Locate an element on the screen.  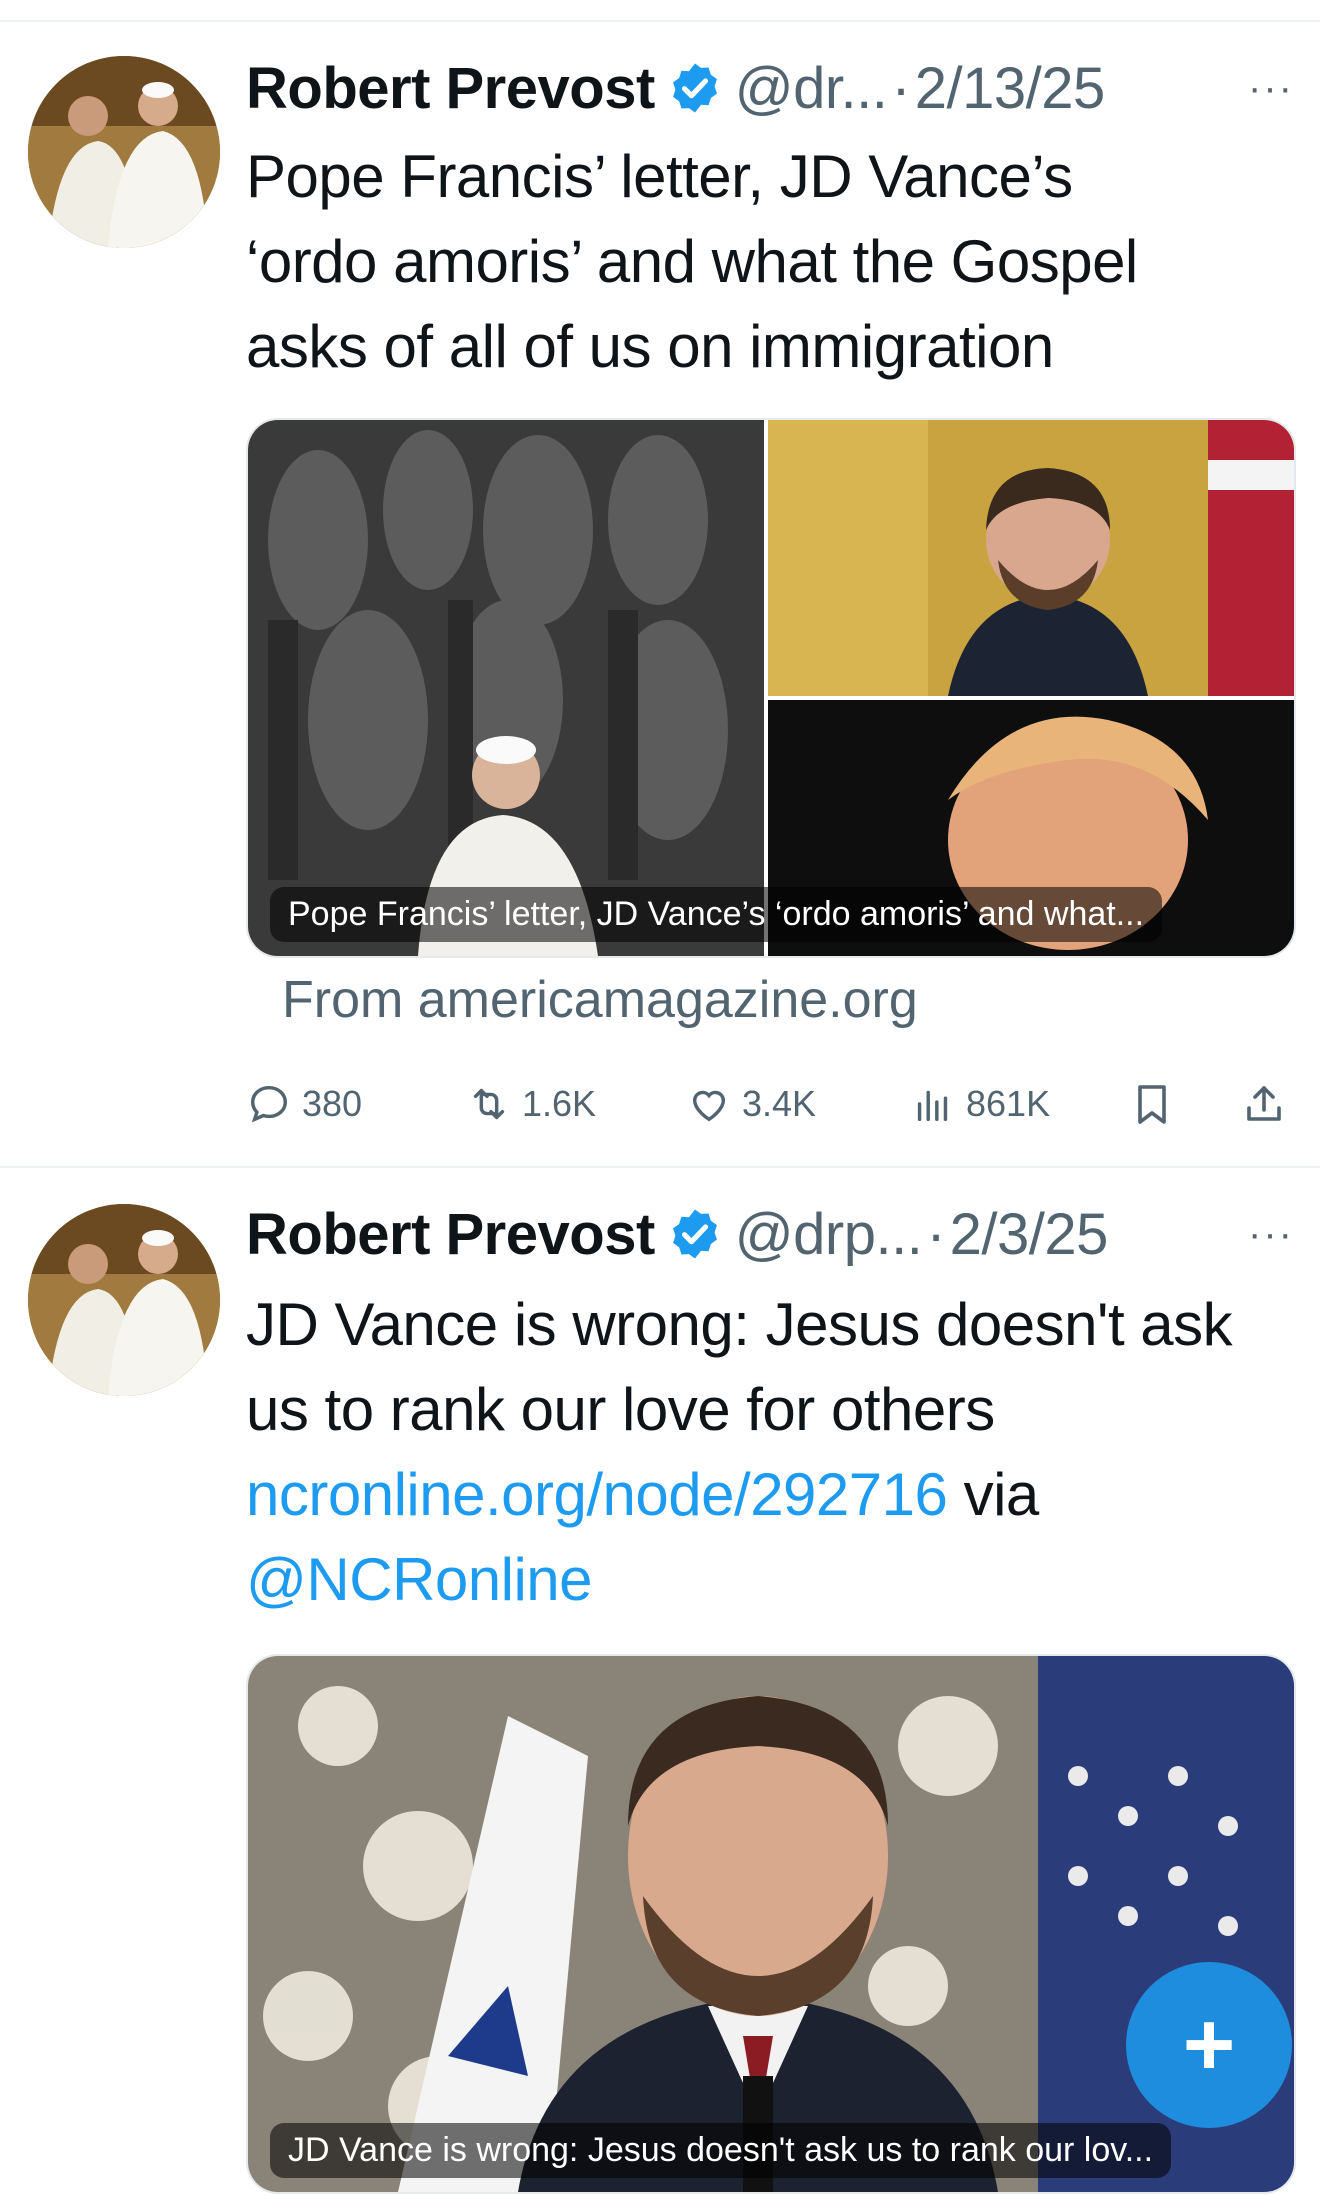
views-button: 861K is located at coordinates (980, 1104).